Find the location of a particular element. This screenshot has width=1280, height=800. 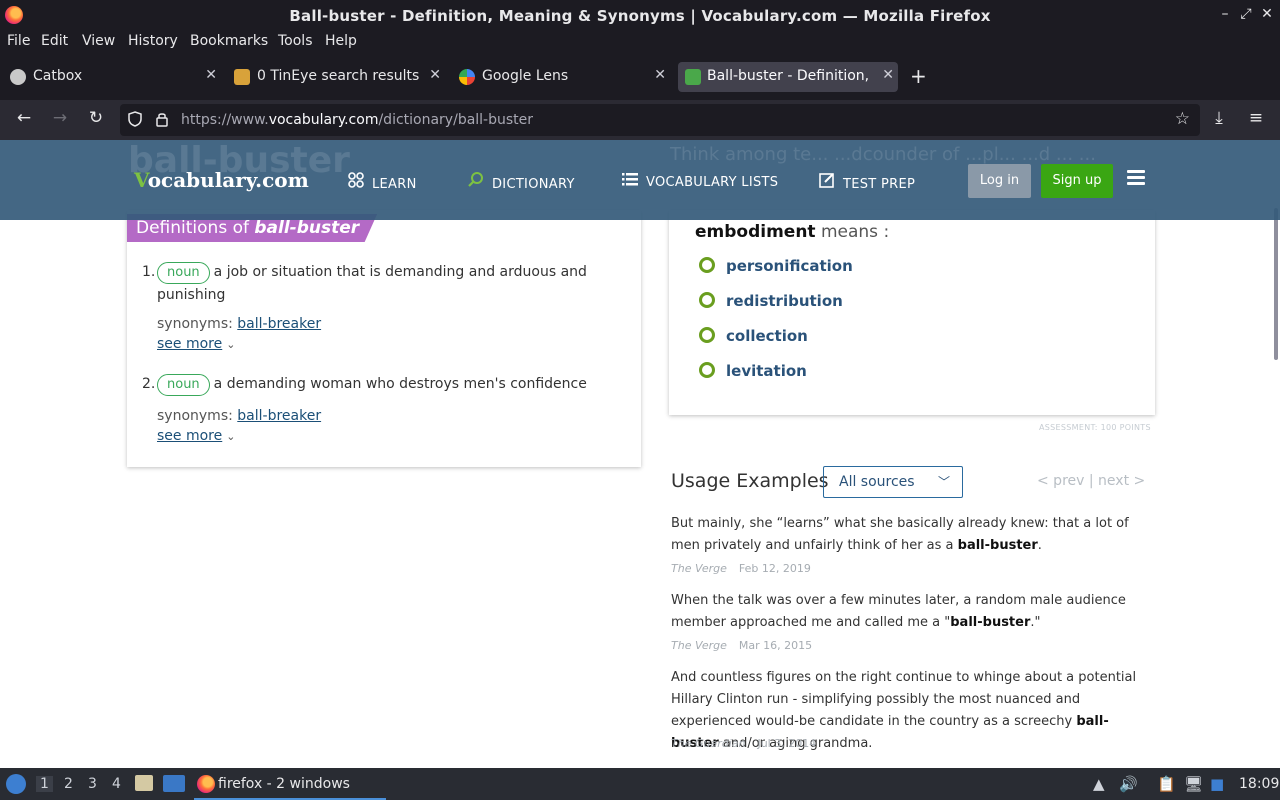

lock-icon is located at coordinates (162, 121).